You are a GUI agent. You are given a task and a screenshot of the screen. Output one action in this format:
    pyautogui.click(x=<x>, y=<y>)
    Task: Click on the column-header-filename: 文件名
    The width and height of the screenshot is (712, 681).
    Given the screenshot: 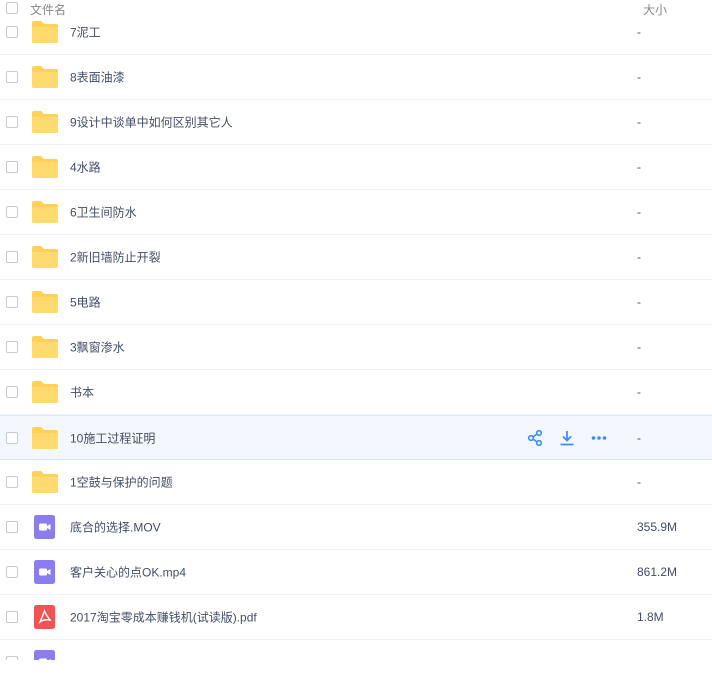 What is the action you would take?
    pyautogui.click(x=48, y=9)
    